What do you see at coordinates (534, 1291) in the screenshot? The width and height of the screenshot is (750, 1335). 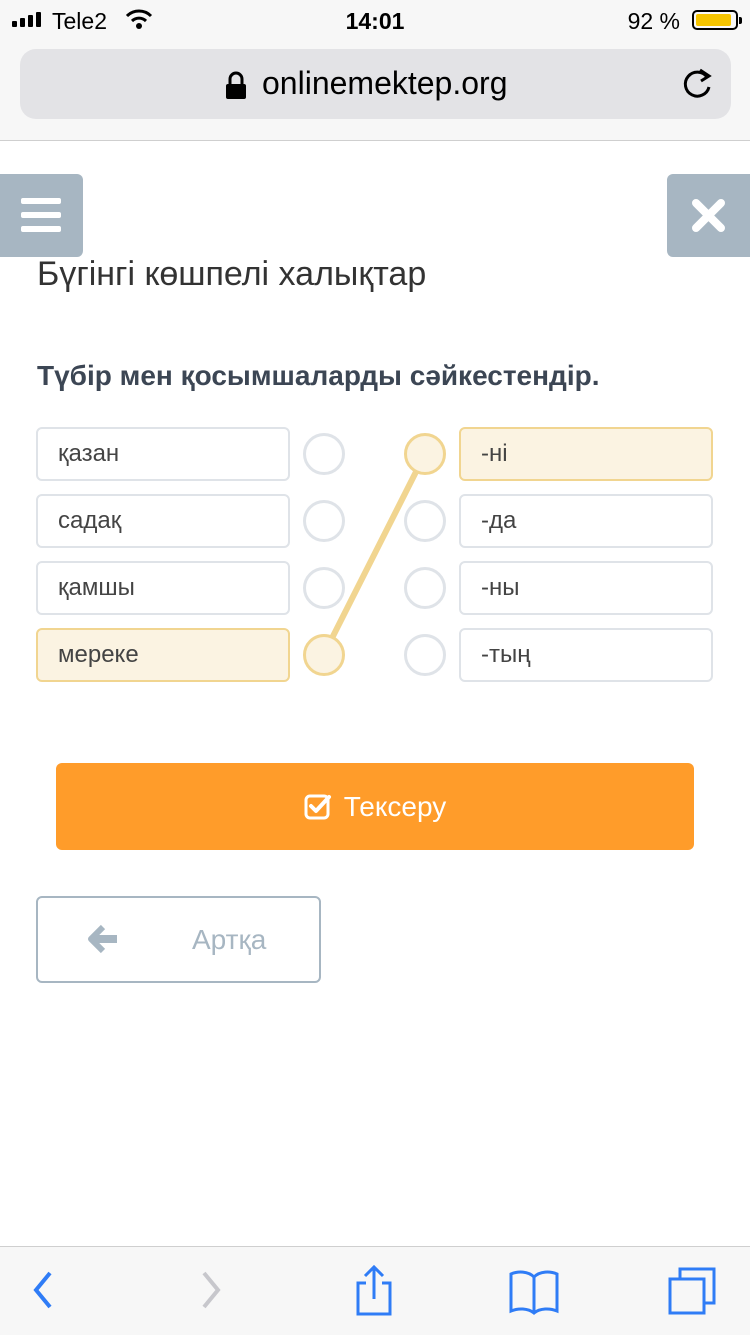 I see `bookmarks-icon` at bounding box center [534, 1291].